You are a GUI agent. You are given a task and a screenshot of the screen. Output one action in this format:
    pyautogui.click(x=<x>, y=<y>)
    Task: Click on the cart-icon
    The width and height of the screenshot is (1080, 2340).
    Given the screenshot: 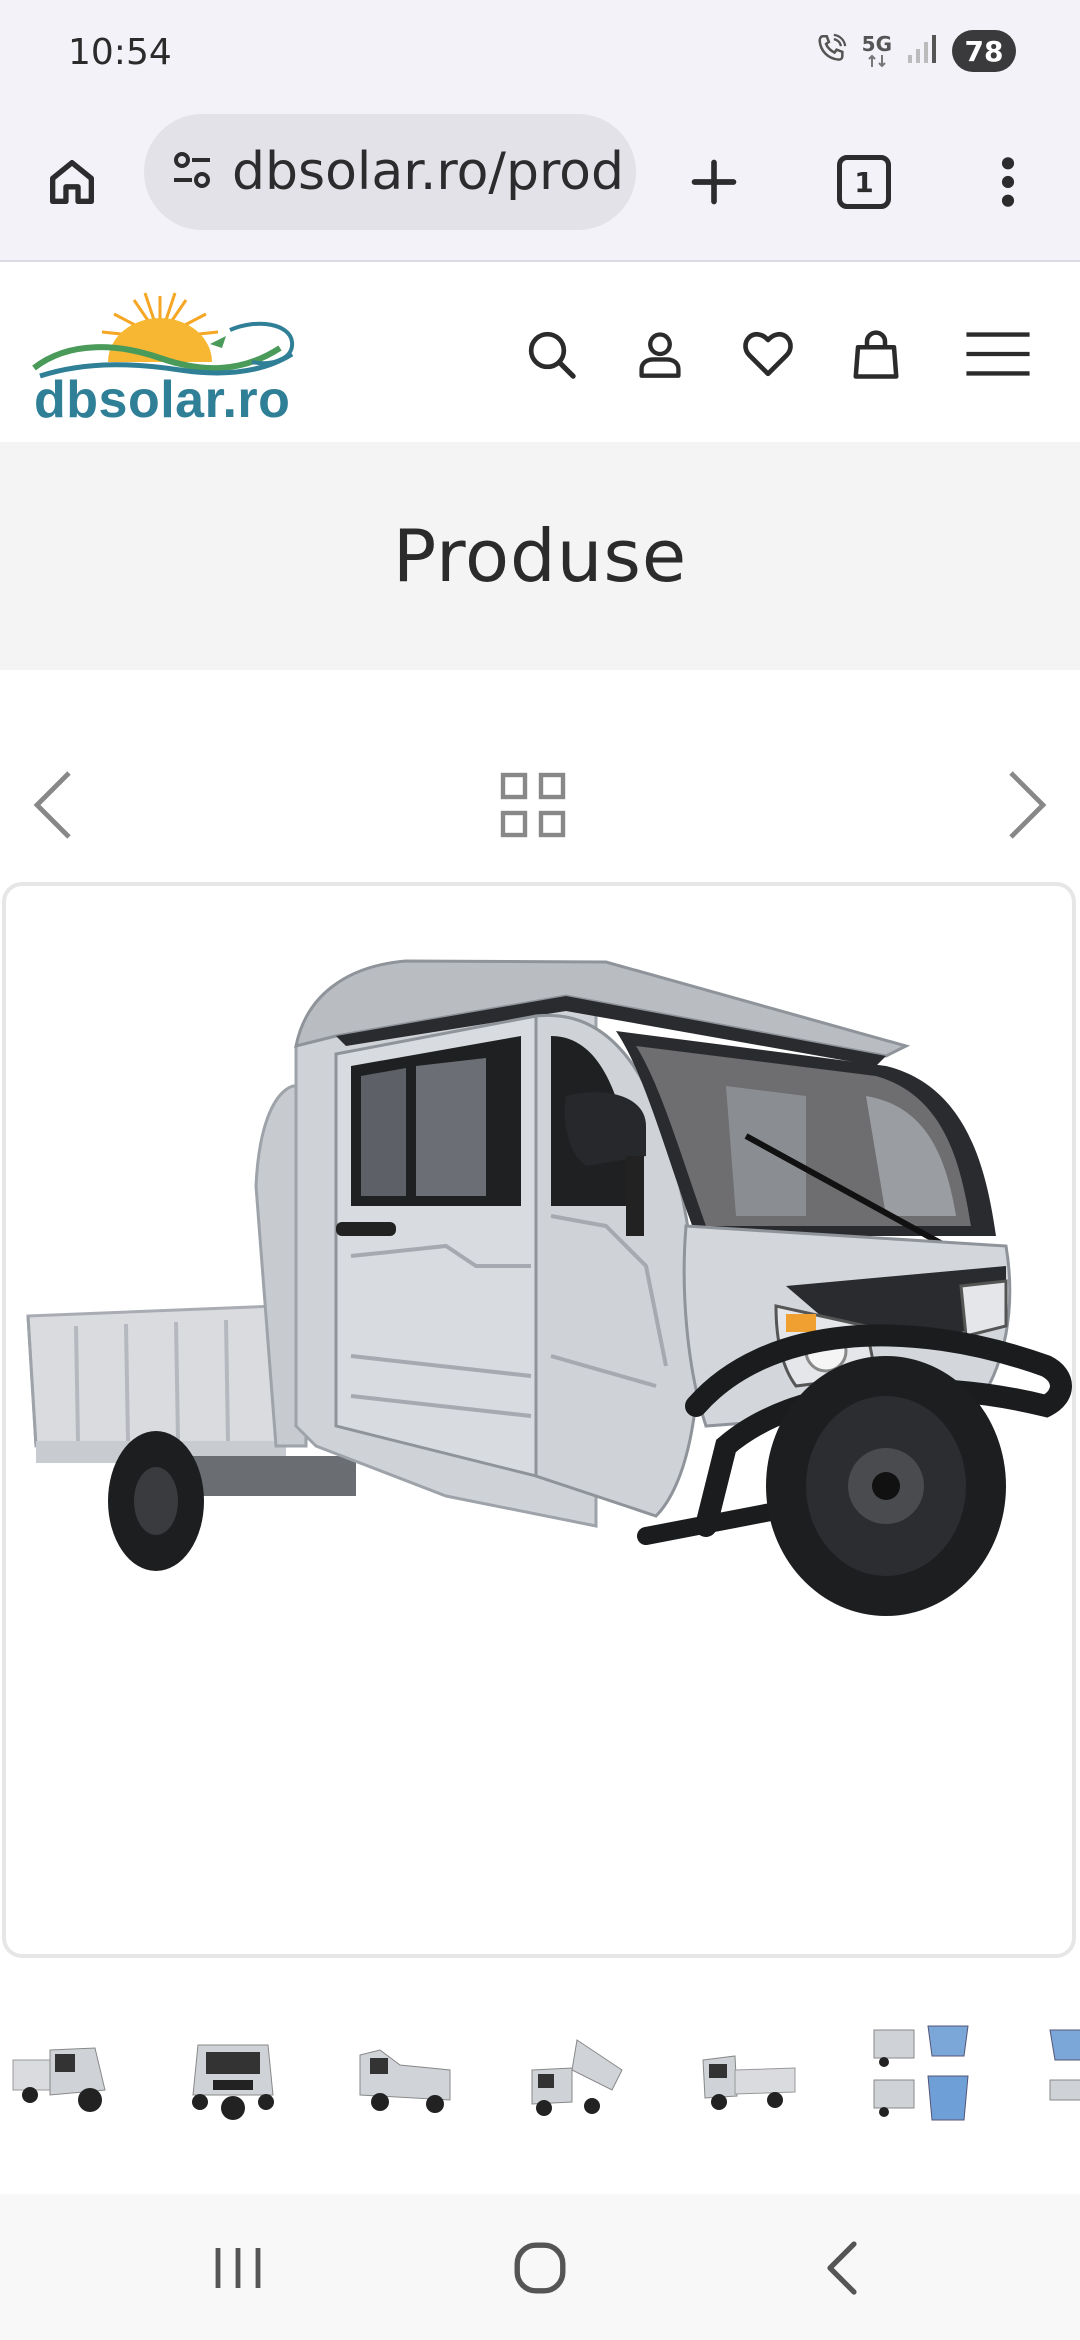 What is the action you would take?
    pyautogui.click(x=876, y=354)
    